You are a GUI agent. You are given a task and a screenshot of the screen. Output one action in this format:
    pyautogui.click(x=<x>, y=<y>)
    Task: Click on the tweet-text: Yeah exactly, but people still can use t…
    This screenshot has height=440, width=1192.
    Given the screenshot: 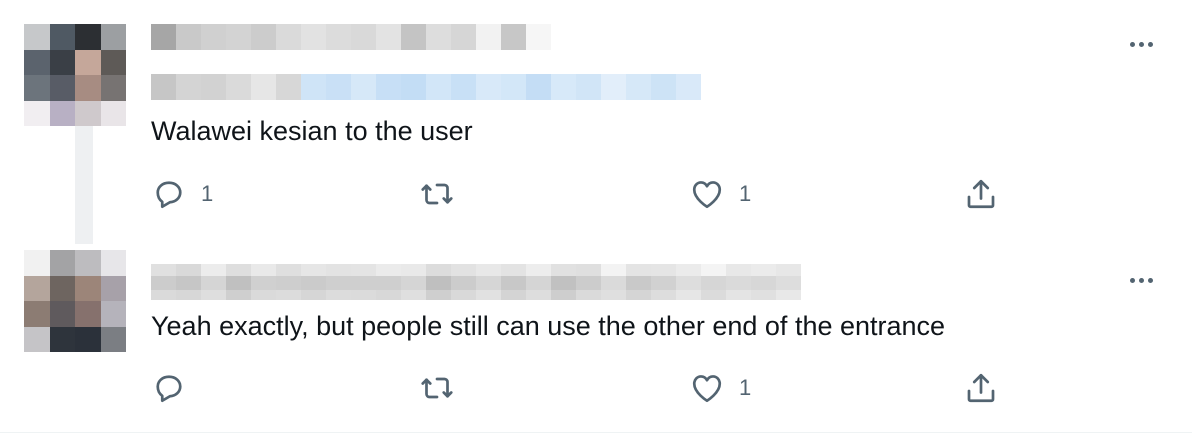 What is the action you would take?
    pyautogui.click(x=548, y=326)
    